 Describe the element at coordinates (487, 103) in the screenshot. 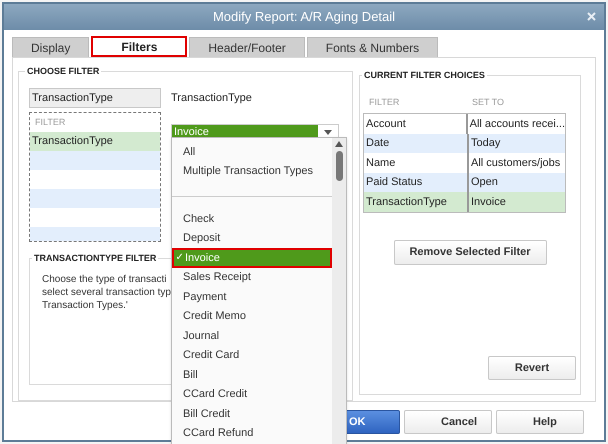

I see `column-header: SET TO` at that location.